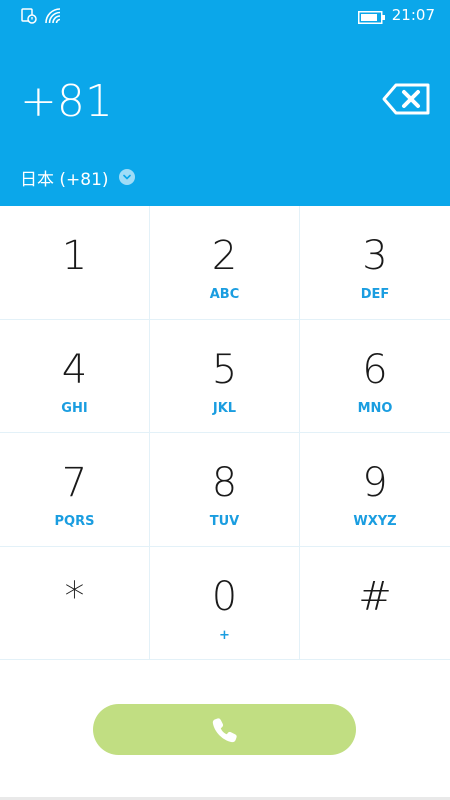  What do you see at coordinates (372, 16) in the screenshot?
I see `battery-icon` at bounding box center [372, 16].